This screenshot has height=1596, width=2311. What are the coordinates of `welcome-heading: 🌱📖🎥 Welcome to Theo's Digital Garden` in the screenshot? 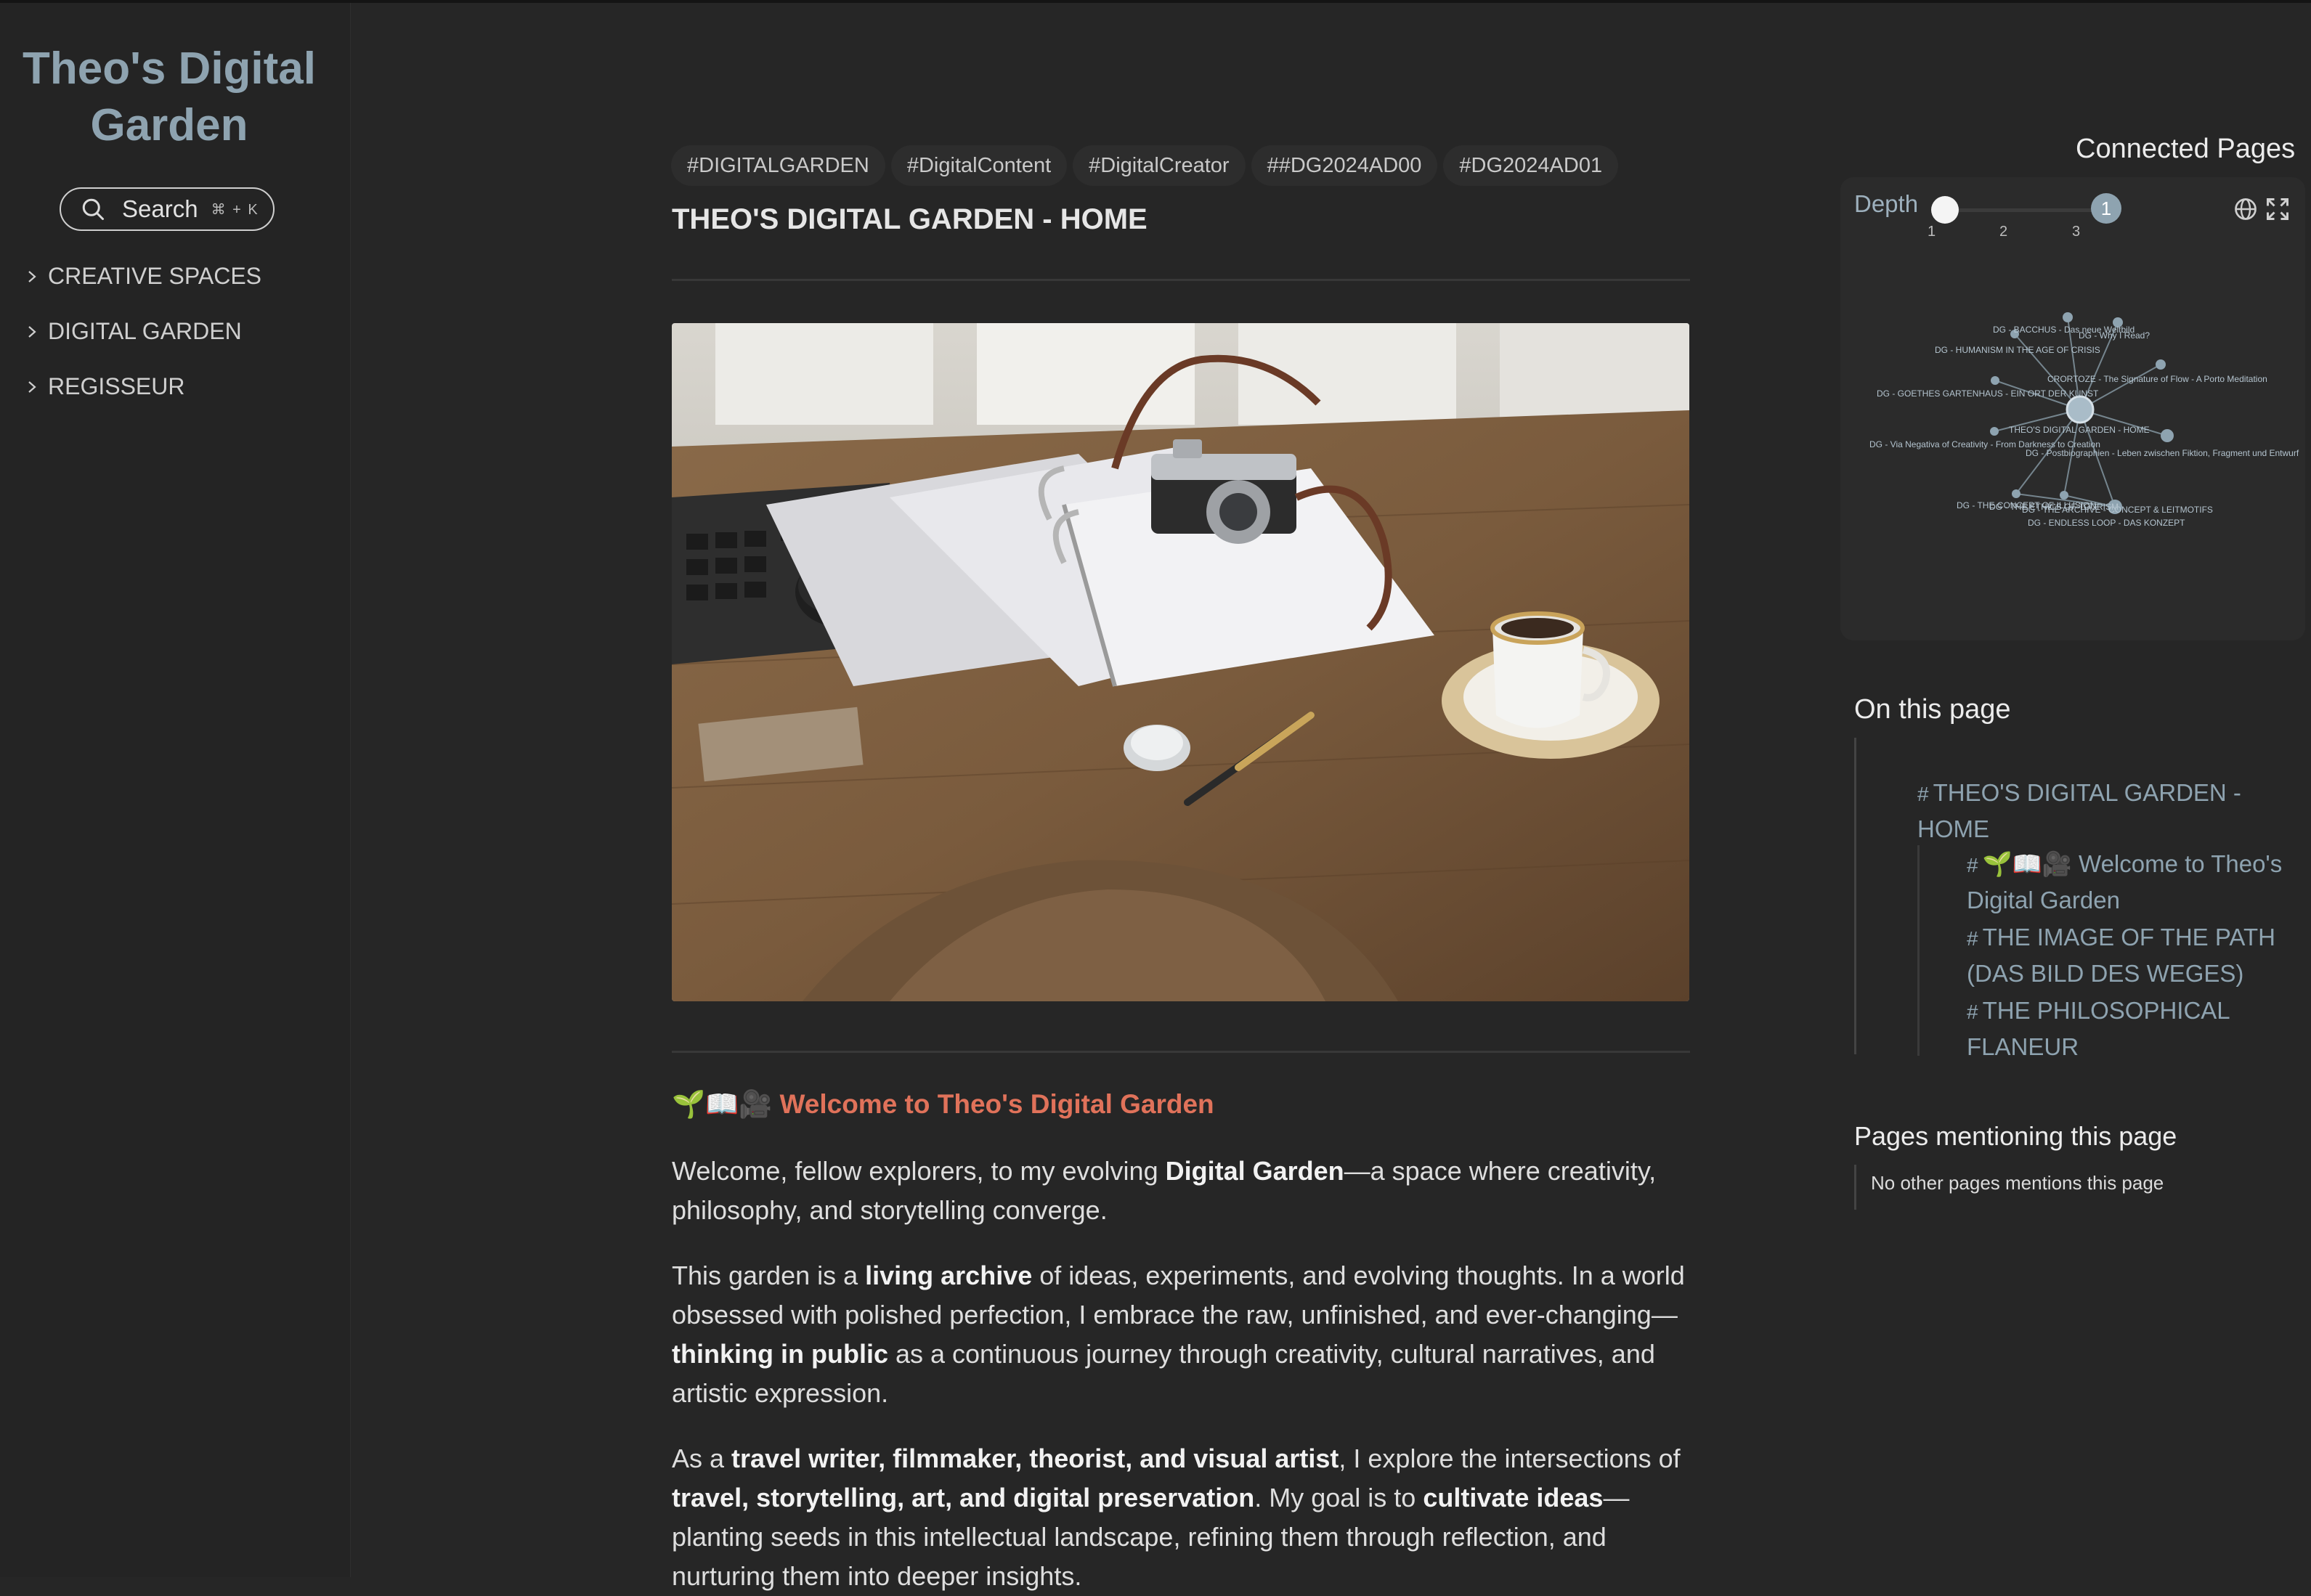 It's located at (943, 1104).